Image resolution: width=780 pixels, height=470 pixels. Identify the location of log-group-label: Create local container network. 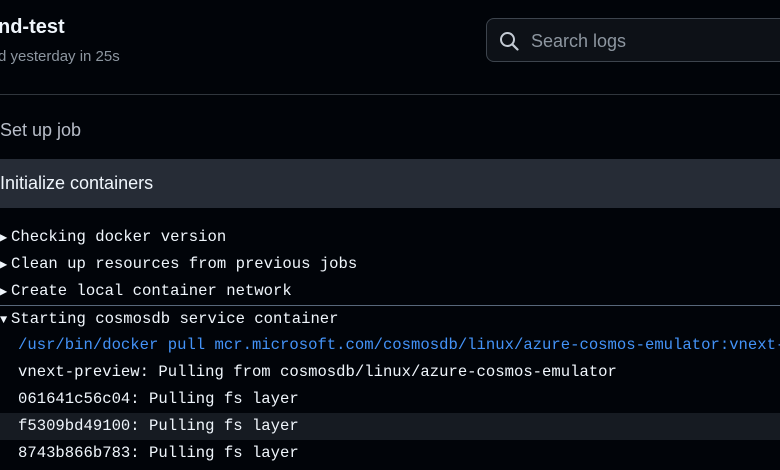
(151, 291).